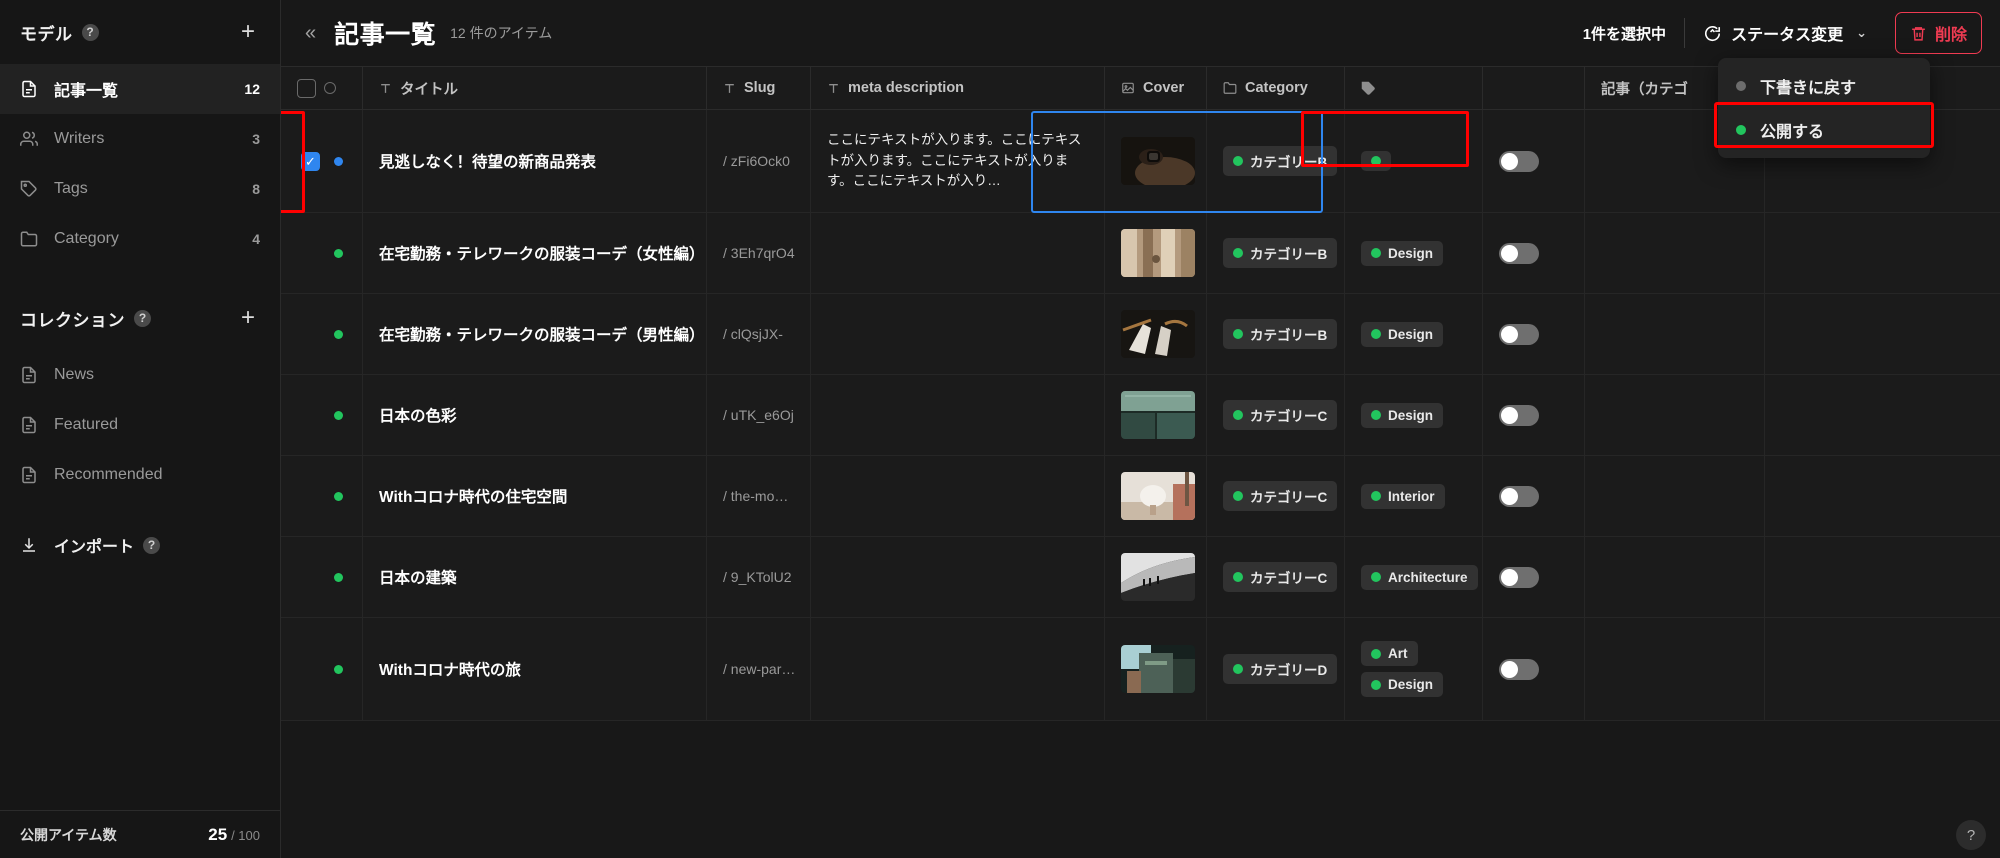 The width and height of the screenshot is (2000, 858). Describe the element at coordinates (1414, 161) in the screenshot. I see `row-tag-cell` at that location.